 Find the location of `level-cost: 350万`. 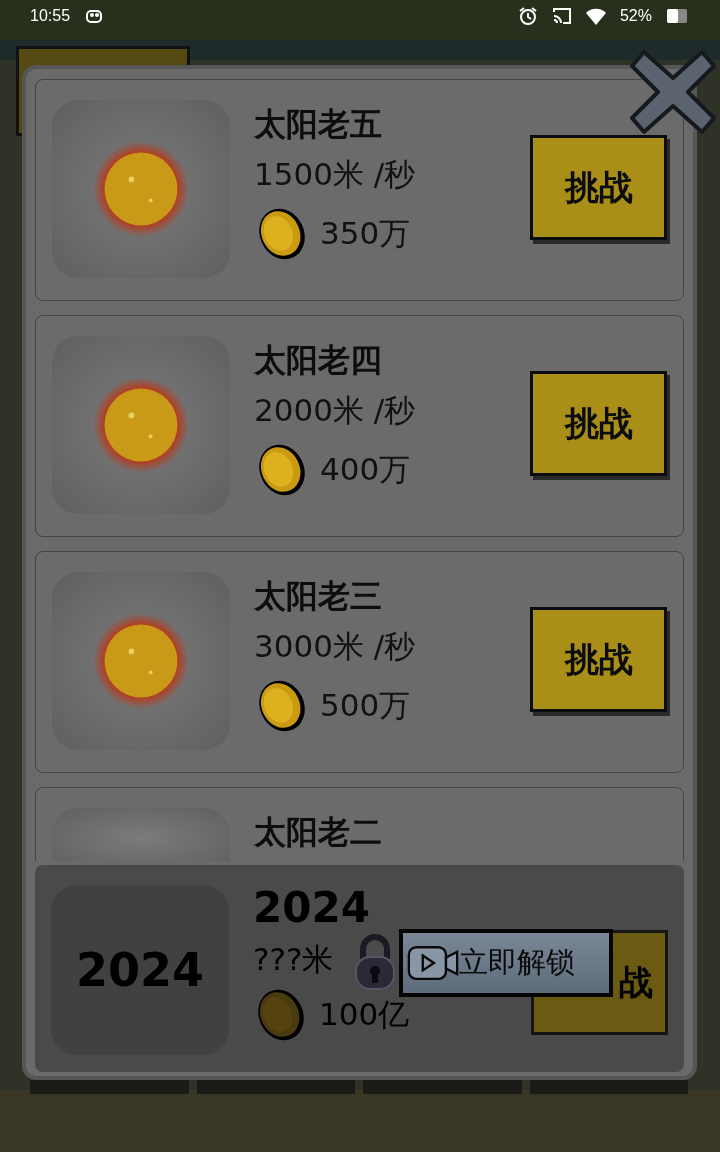

level-cost: 350万 is located at coordinates (365, 233).